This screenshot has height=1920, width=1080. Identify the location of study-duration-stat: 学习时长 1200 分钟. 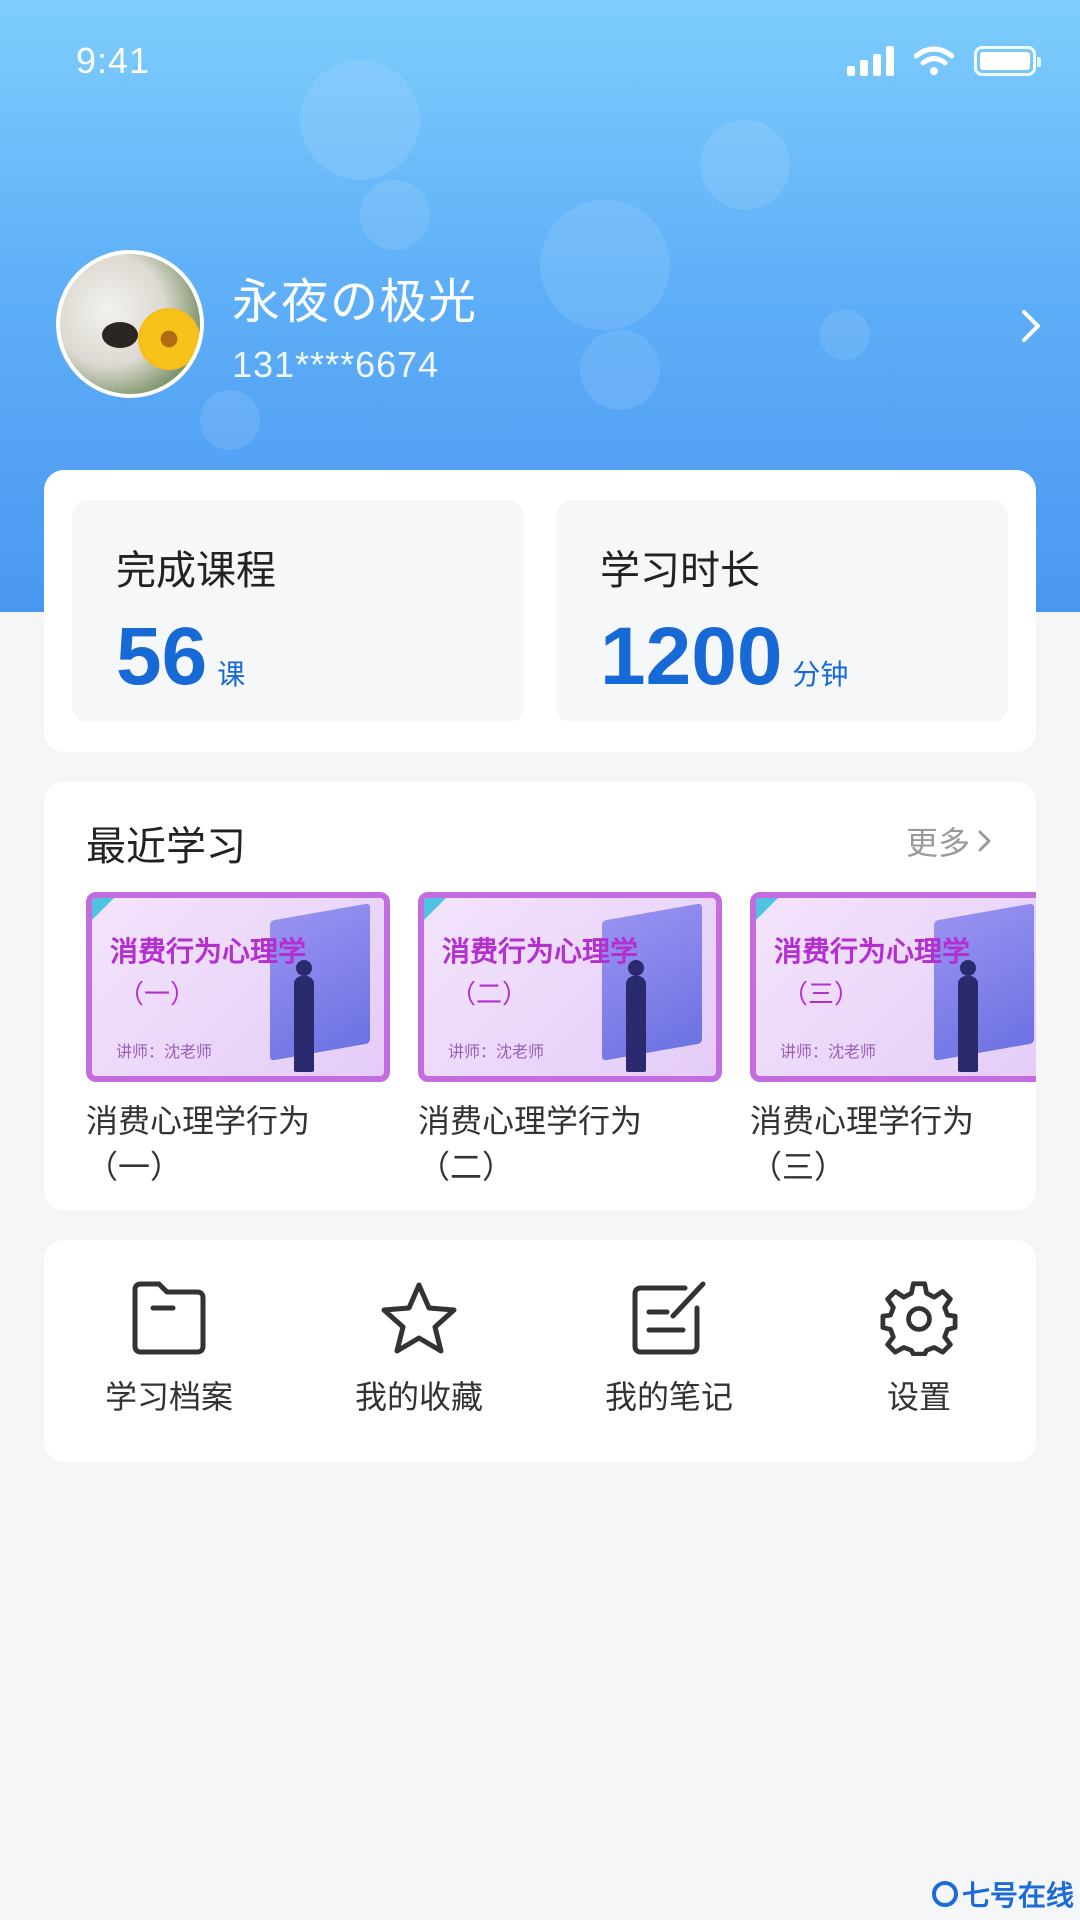
(782, 611).